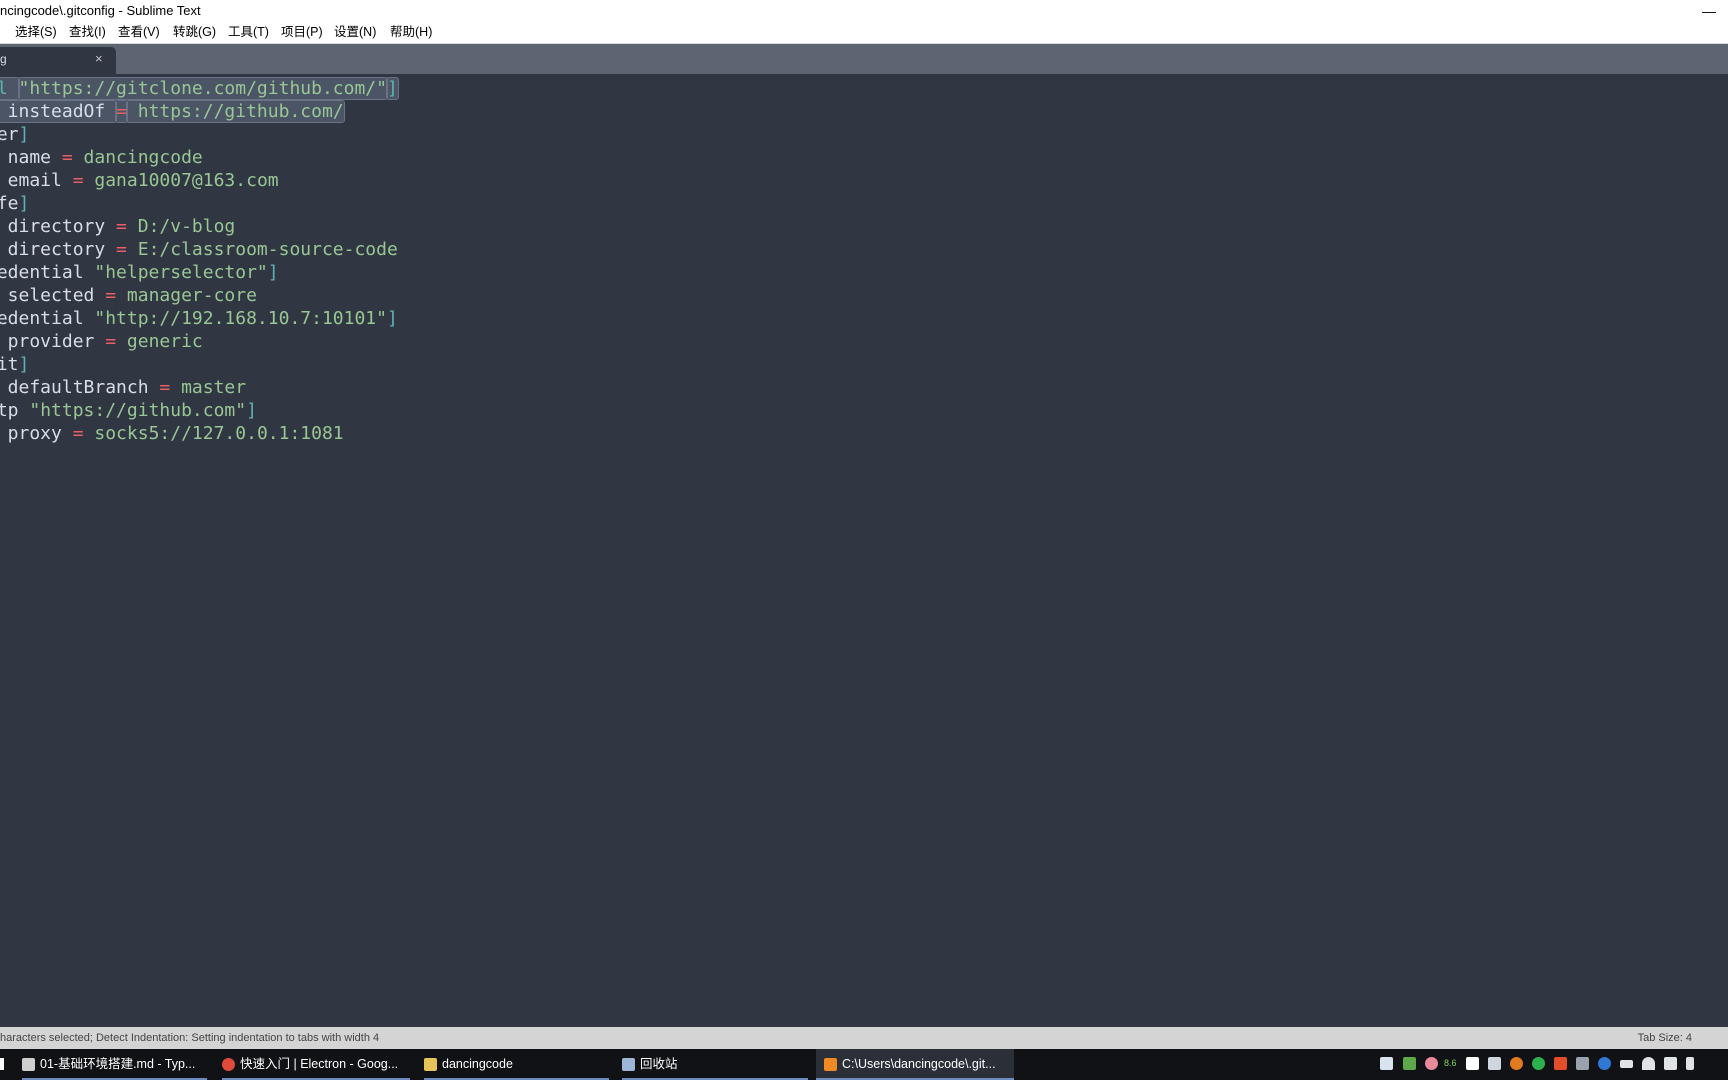 The width and height of the screenshot is (1728, 1080). Describe the element at coordinates (51, 341) in the screenshot. I see `code-token: provider` at that location.